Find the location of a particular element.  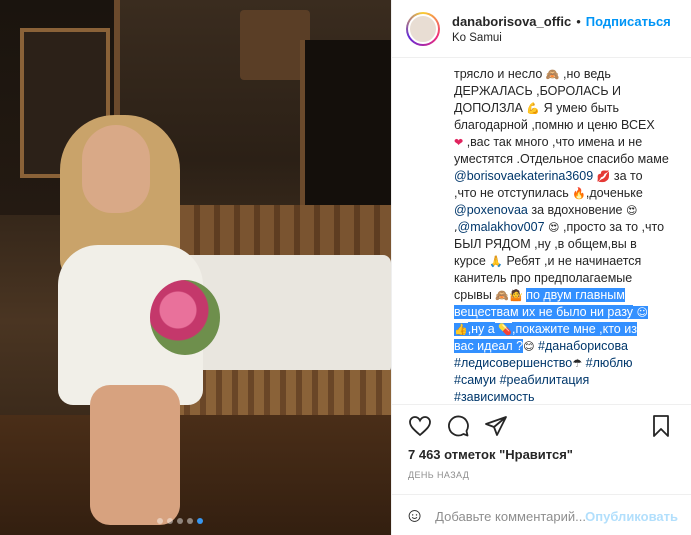

thumbs-up-emoji-icon: 👍 is located at coordinates (461, 329).